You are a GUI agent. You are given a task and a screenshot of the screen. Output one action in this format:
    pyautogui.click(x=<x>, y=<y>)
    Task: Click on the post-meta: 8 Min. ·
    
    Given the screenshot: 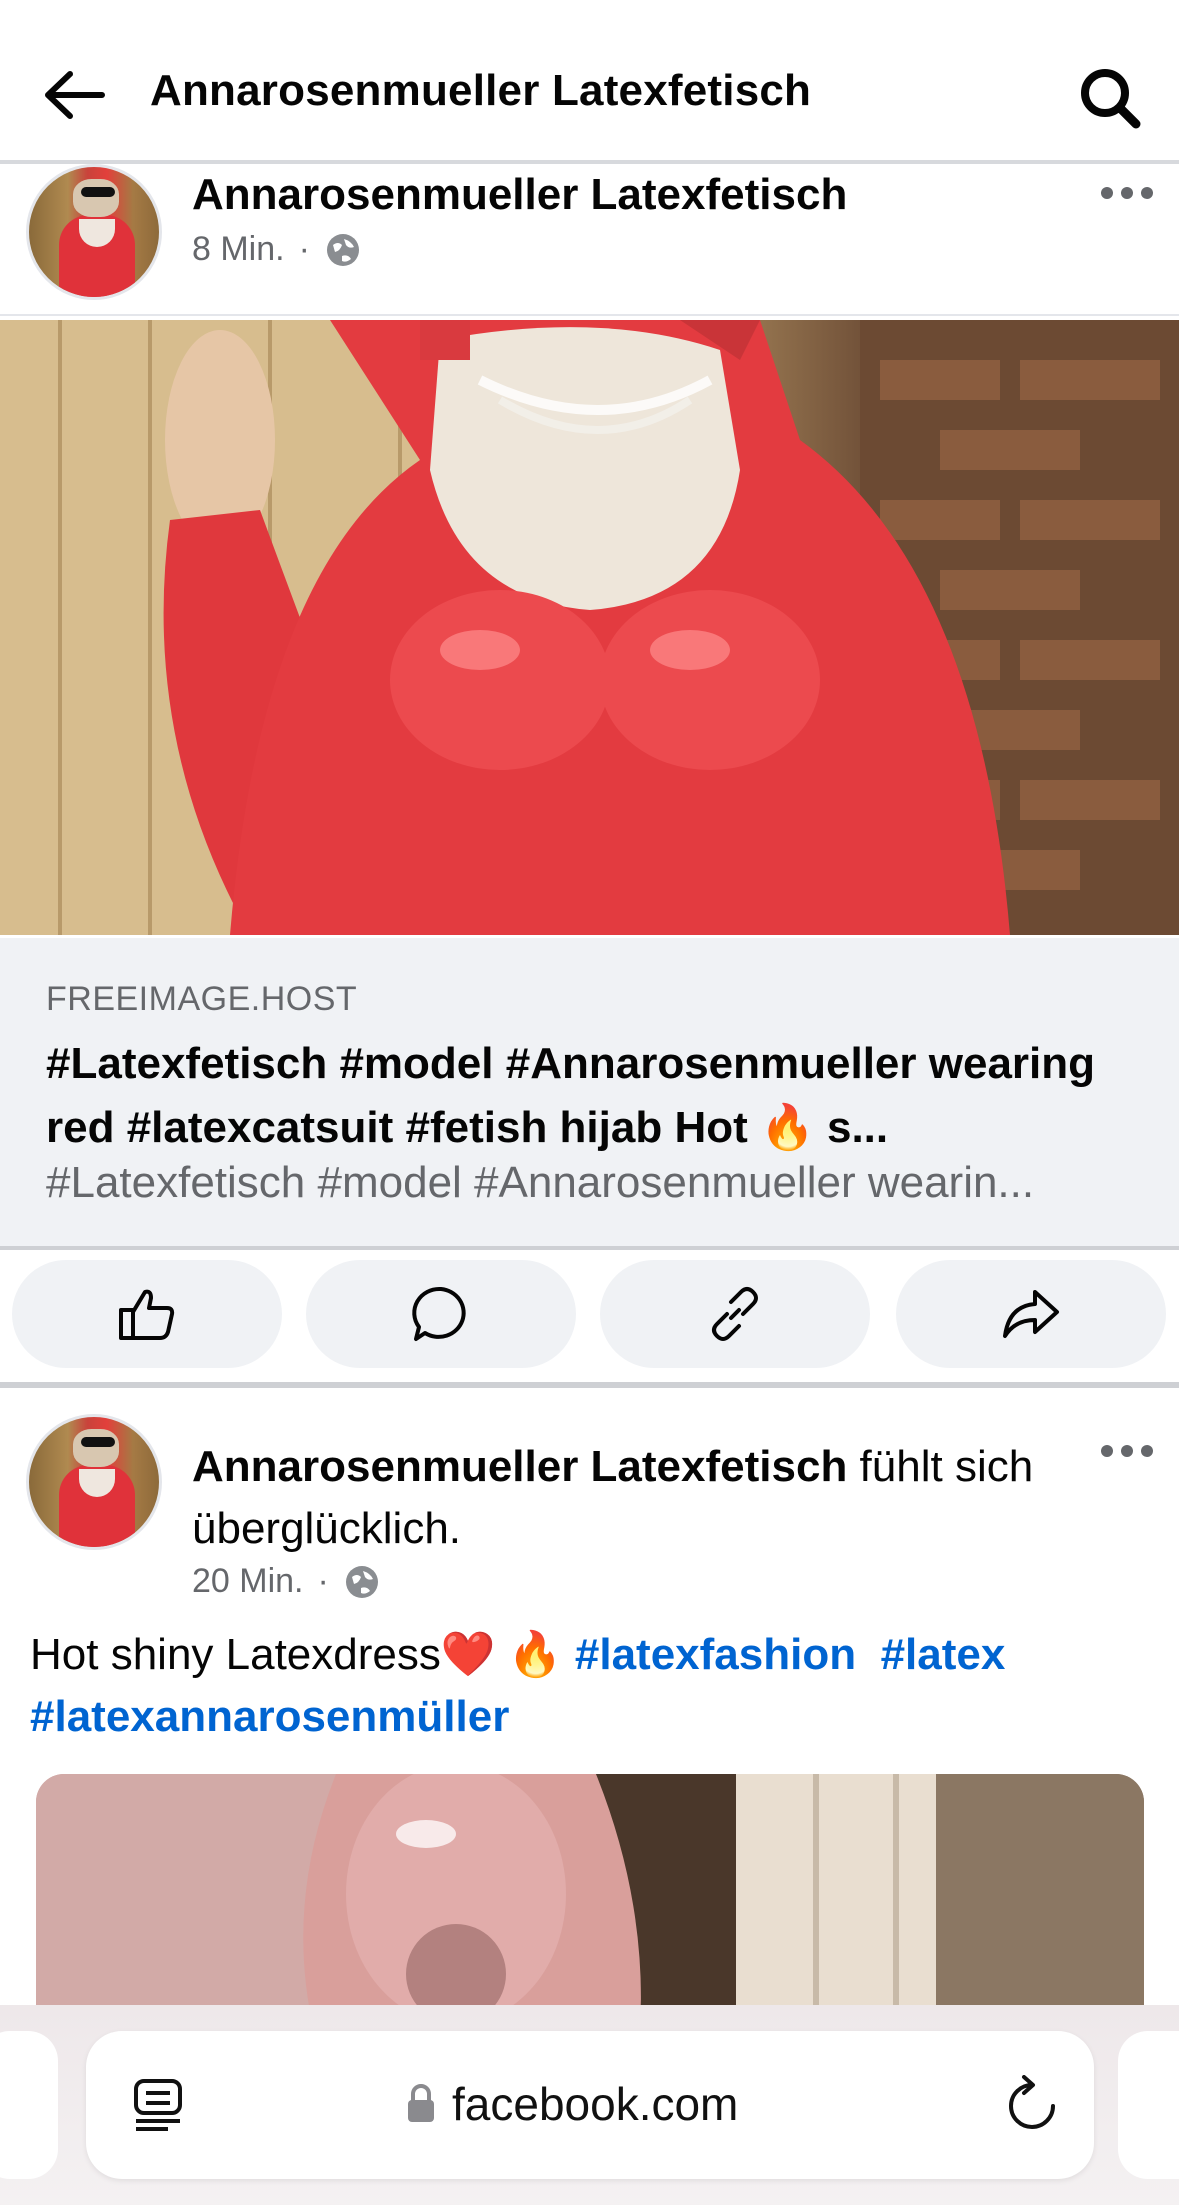 What is the action you would take?
    pyautogui.click(x=277, y=249)
    